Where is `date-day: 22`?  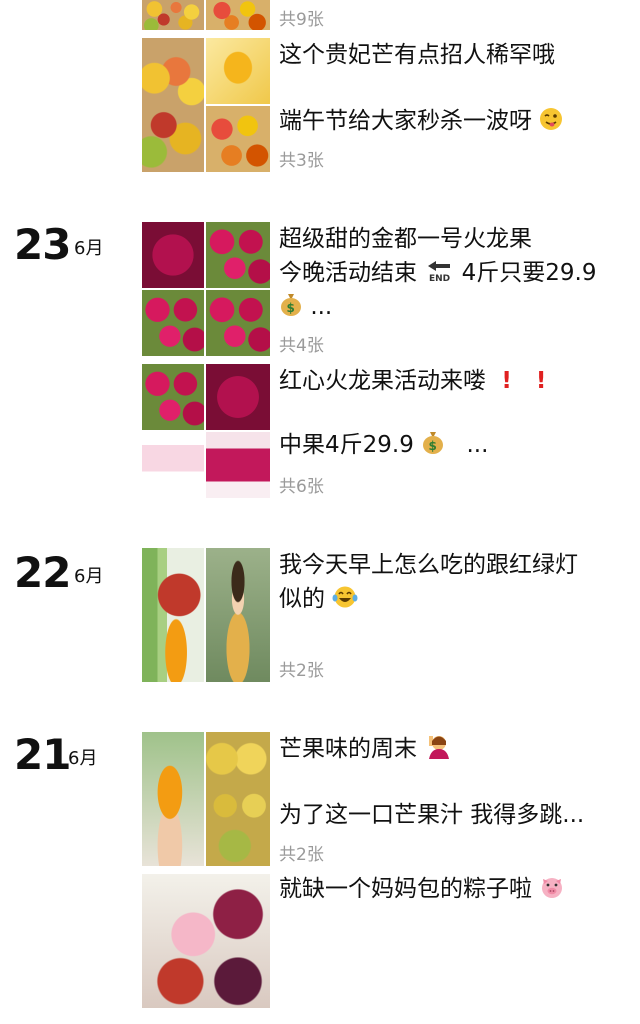
date-day: 22 is located at coordinates (42, 572).